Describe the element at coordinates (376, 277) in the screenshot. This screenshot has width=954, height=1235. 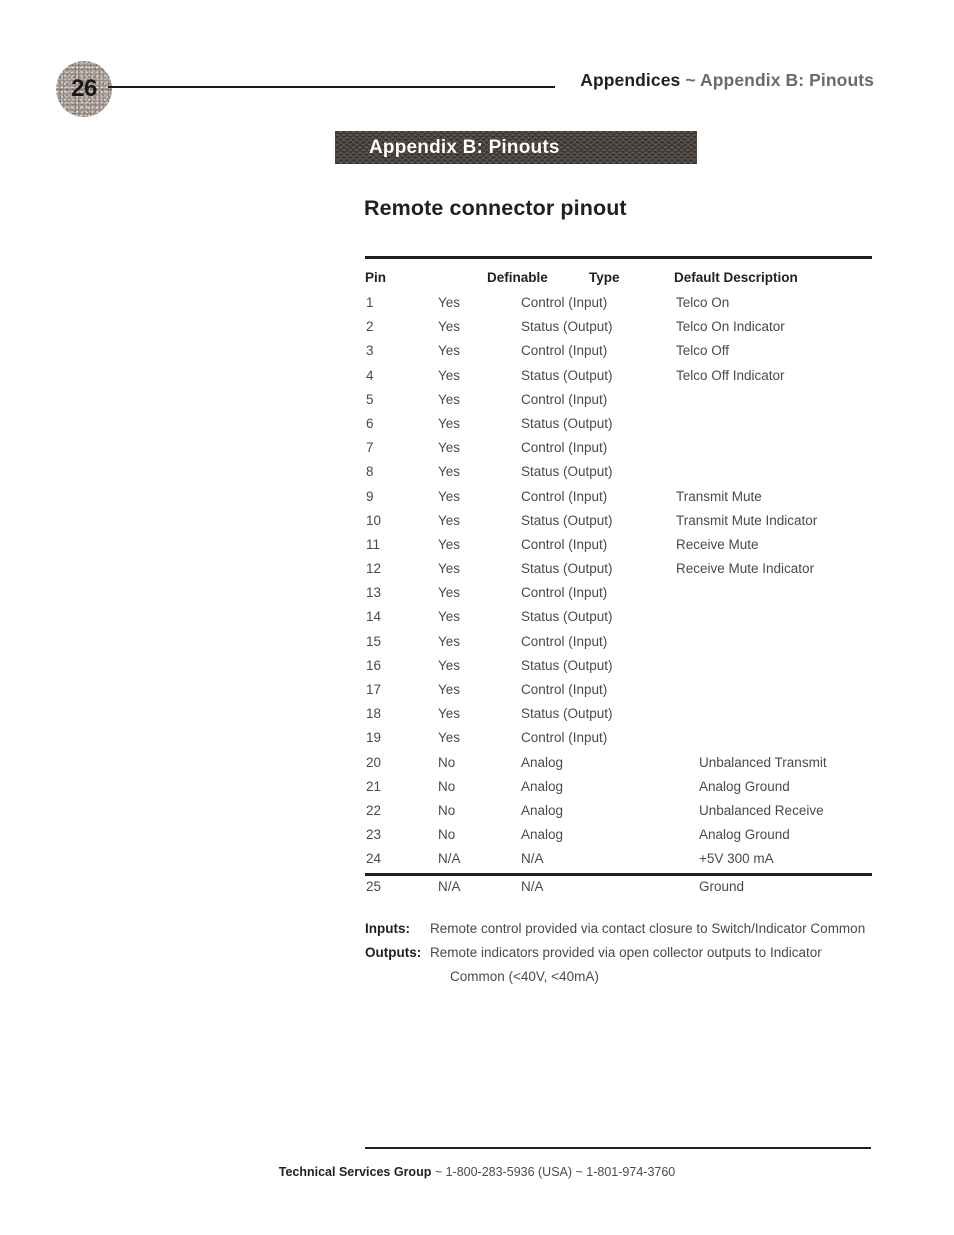
I see `column-header-pin: Pin` at that location.